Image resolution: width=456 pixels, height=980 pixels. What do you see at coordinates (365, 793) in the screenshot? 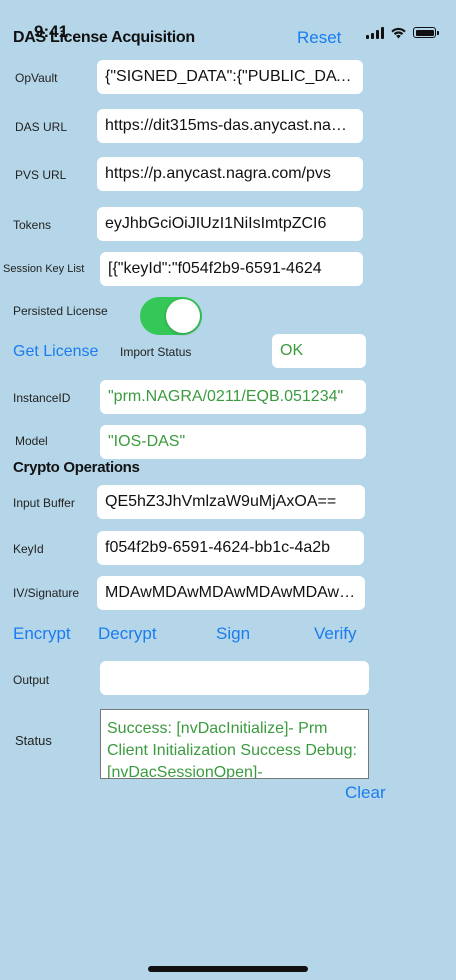
I see `clear-button: Clear` at bounding box center [365, 793].